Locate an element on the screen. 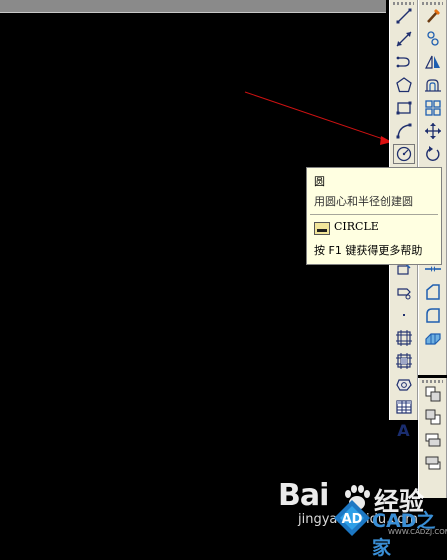 The width and height of the screenshot is (447, 560). construction-line-icon is located at coordinates (404, 39).